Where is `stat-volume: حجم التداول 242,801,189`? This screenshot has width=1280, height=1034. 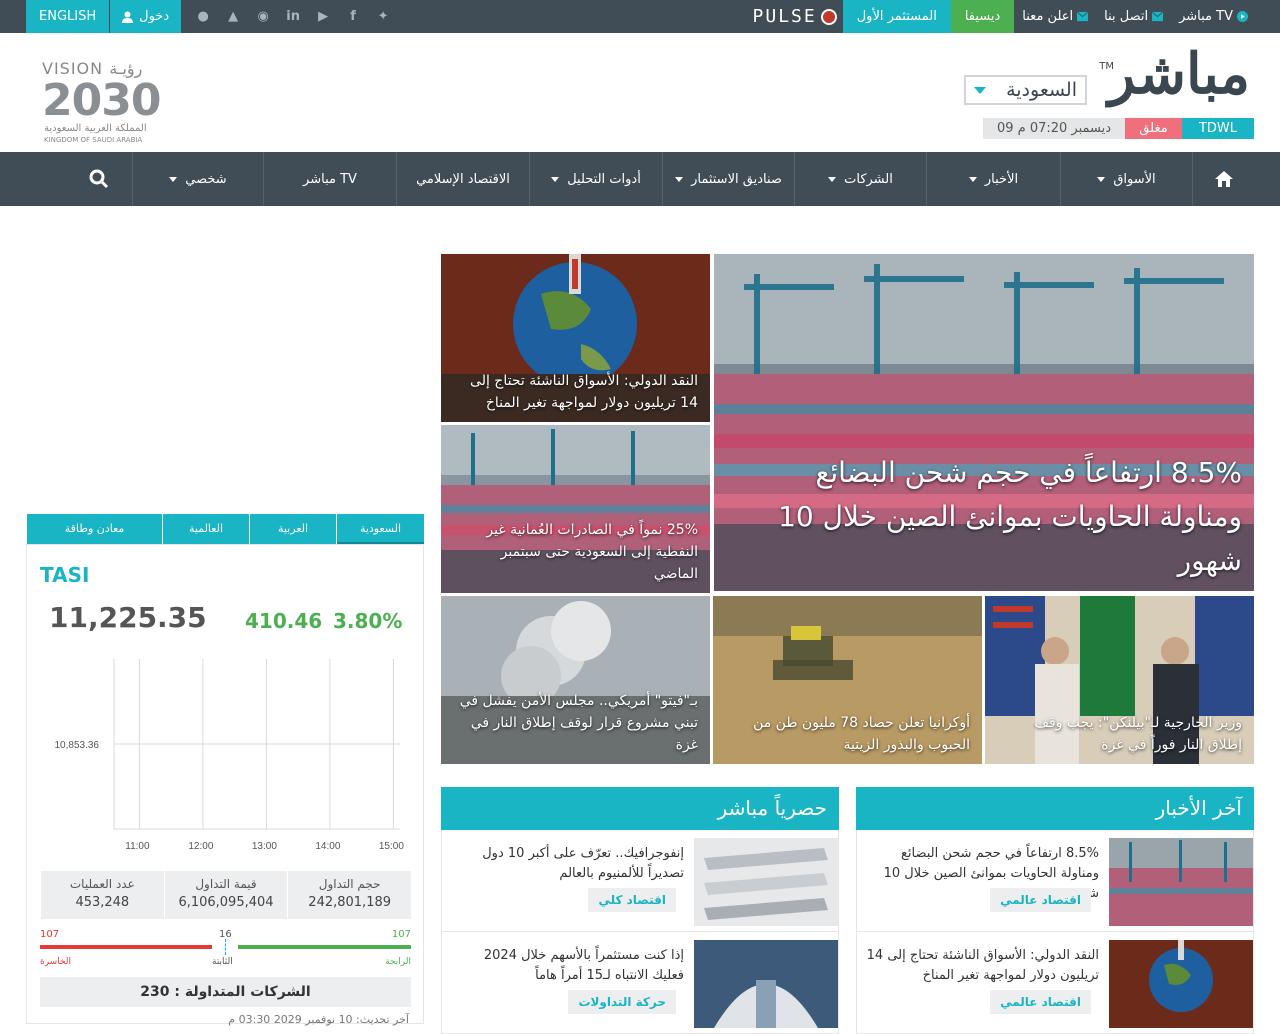 stat-volume: حجم التداول 242,801,189 is located at coordinates (349, 895).